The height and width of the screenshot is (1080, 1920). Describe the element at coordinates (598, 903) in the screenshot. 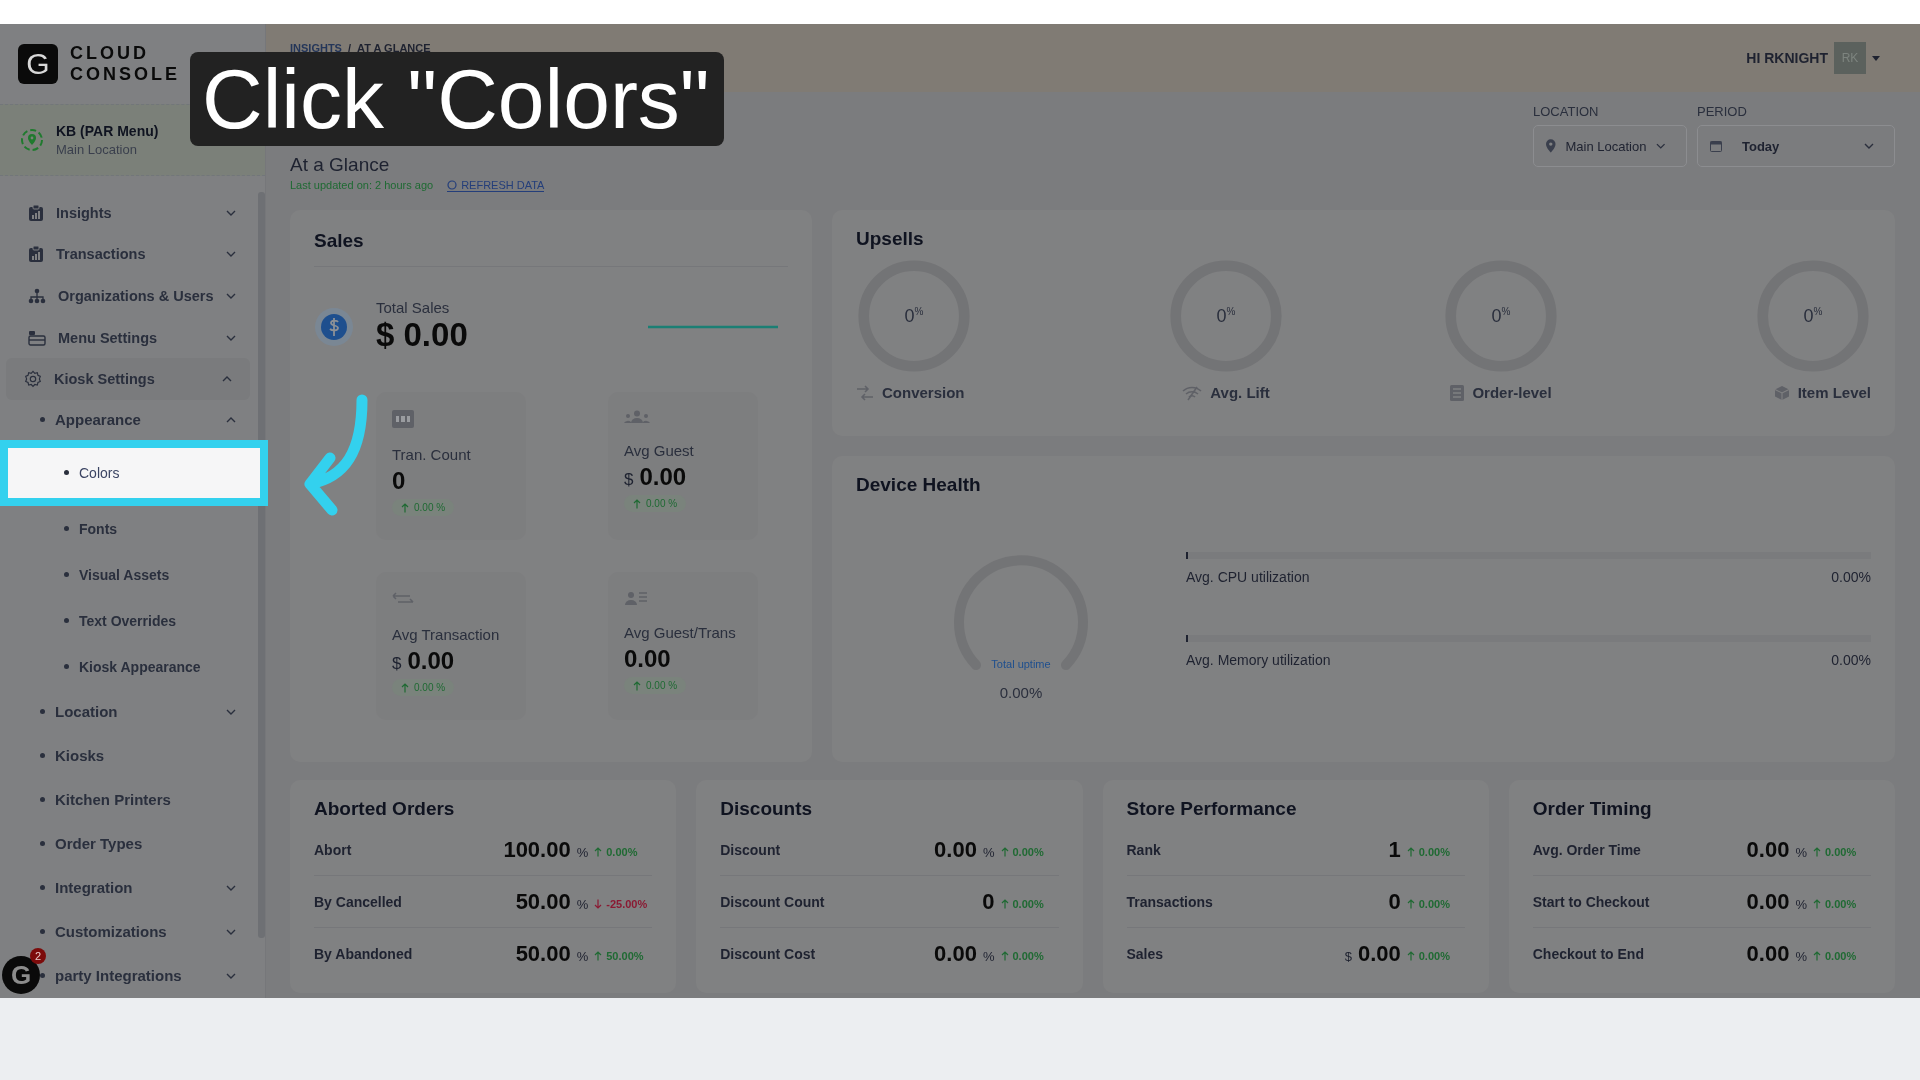

I see `arrow-down-icon` at that location.